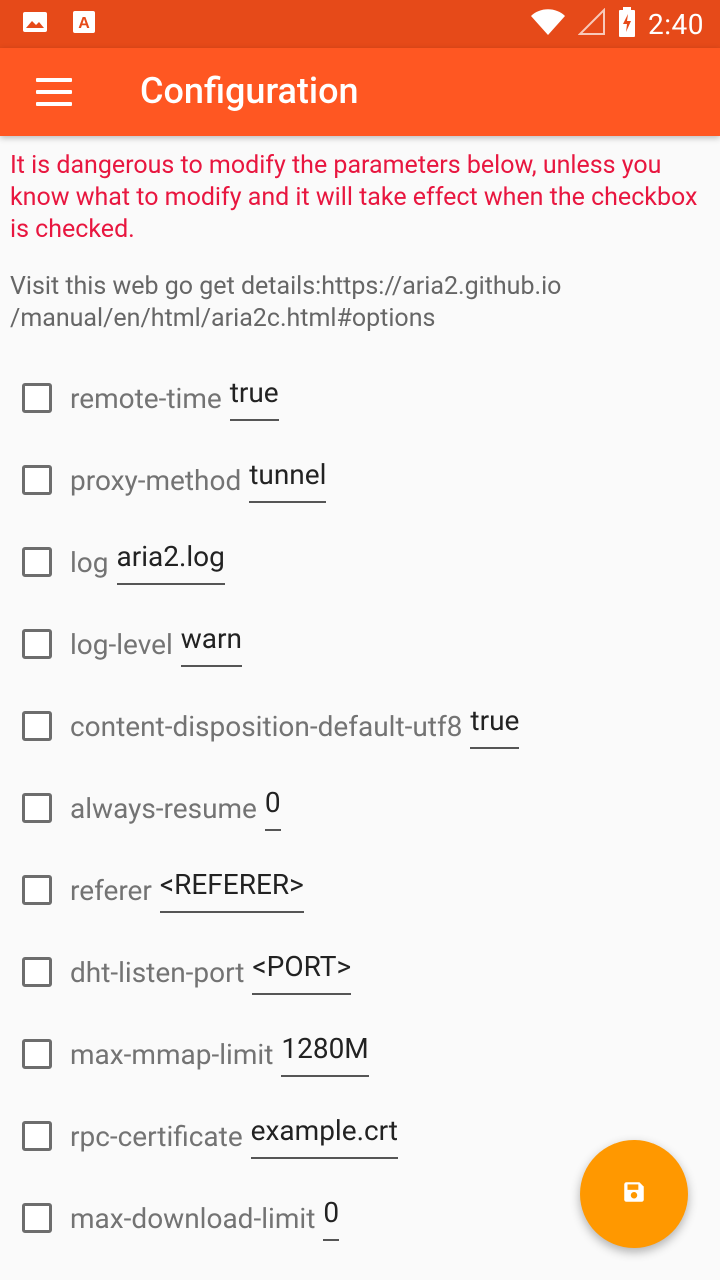  Describe the element at coordinates (591, 23) in the screenshot. I see `signal-icon` at that location.